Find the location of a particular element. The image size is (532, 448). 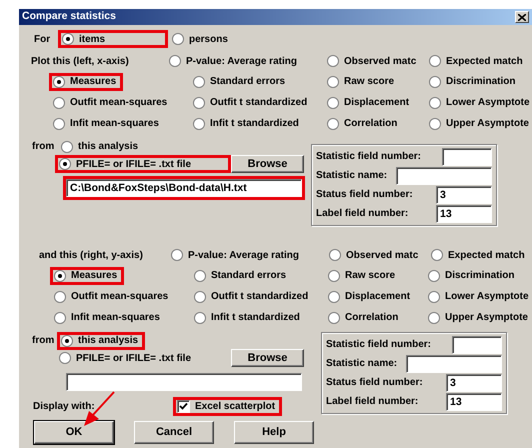

field-label: For is located at coordinates (43, 39).